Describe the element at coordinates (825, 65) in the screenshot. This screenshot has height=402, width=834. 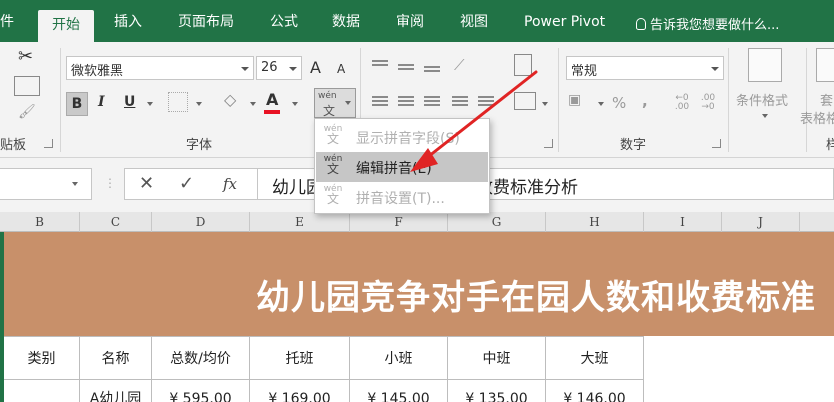
I see `format-as-table-icon` at that location.